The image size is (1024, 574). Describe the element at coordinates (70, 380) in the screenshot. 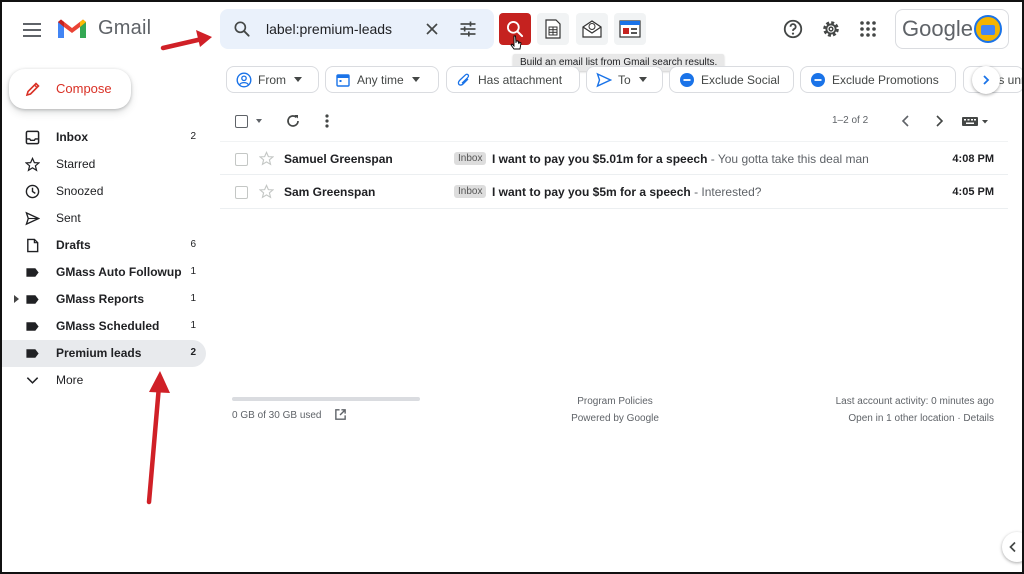

I see `sidebar-item-label: More` at that location.